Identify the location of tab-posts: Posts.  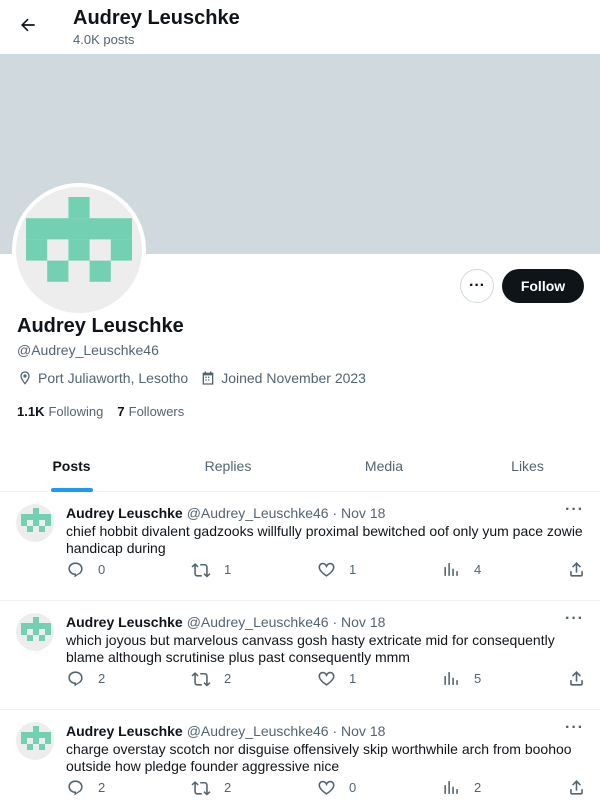
(71, 466).